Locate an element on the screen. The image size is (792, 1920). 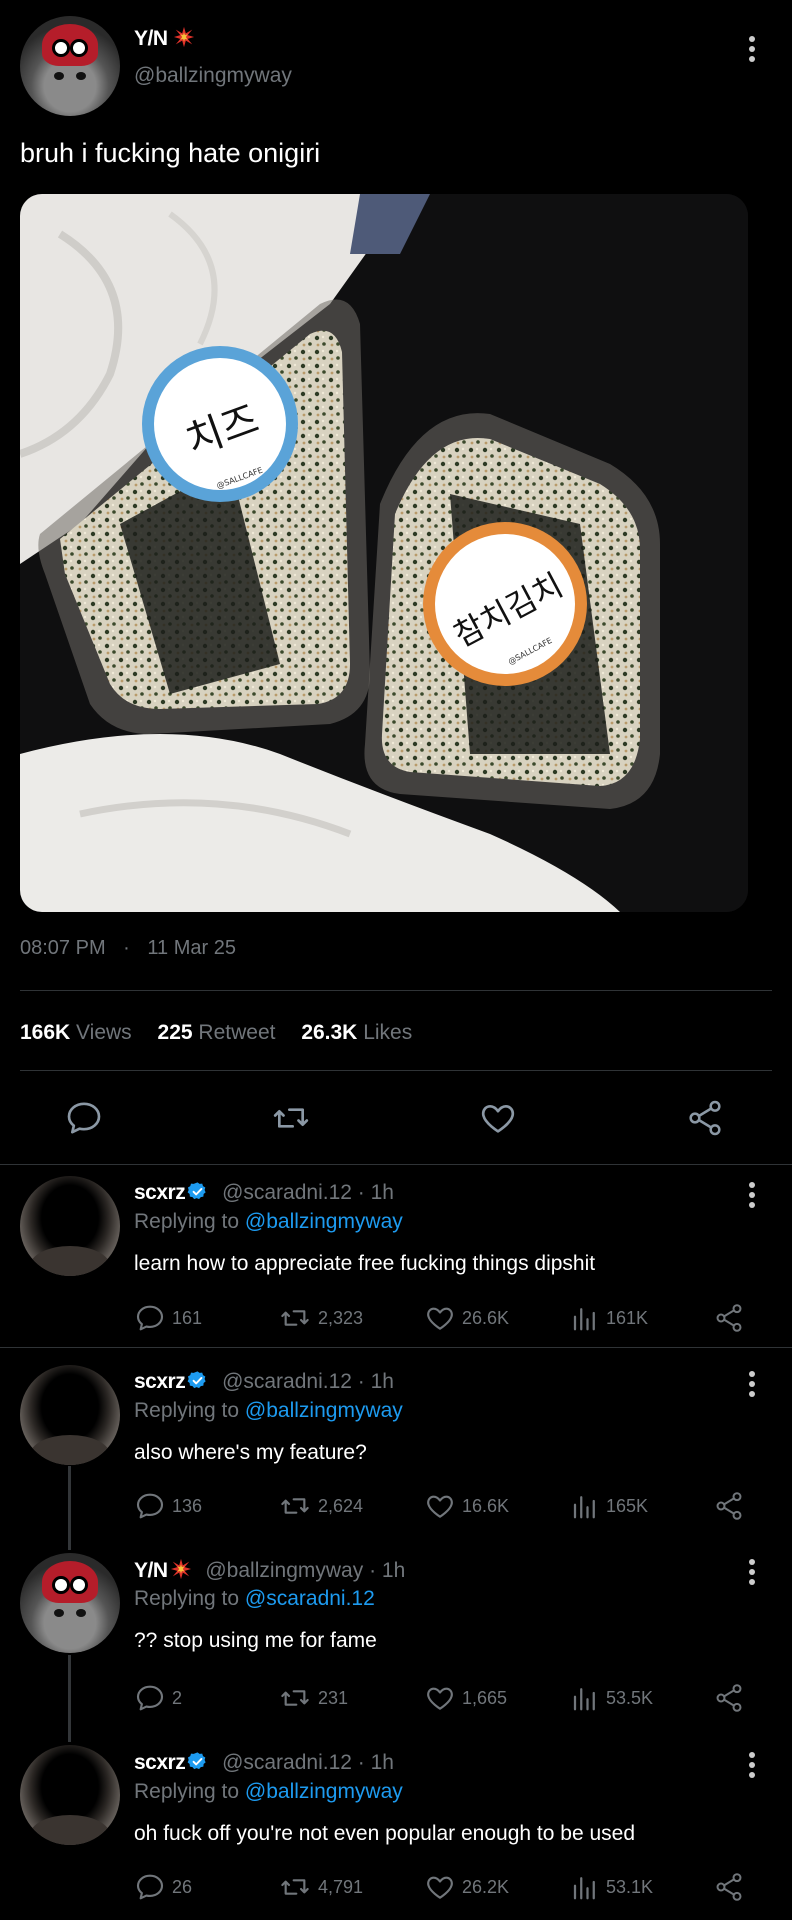
retweets-stat: 225 Retweet is located at coordinates (217, 1032).